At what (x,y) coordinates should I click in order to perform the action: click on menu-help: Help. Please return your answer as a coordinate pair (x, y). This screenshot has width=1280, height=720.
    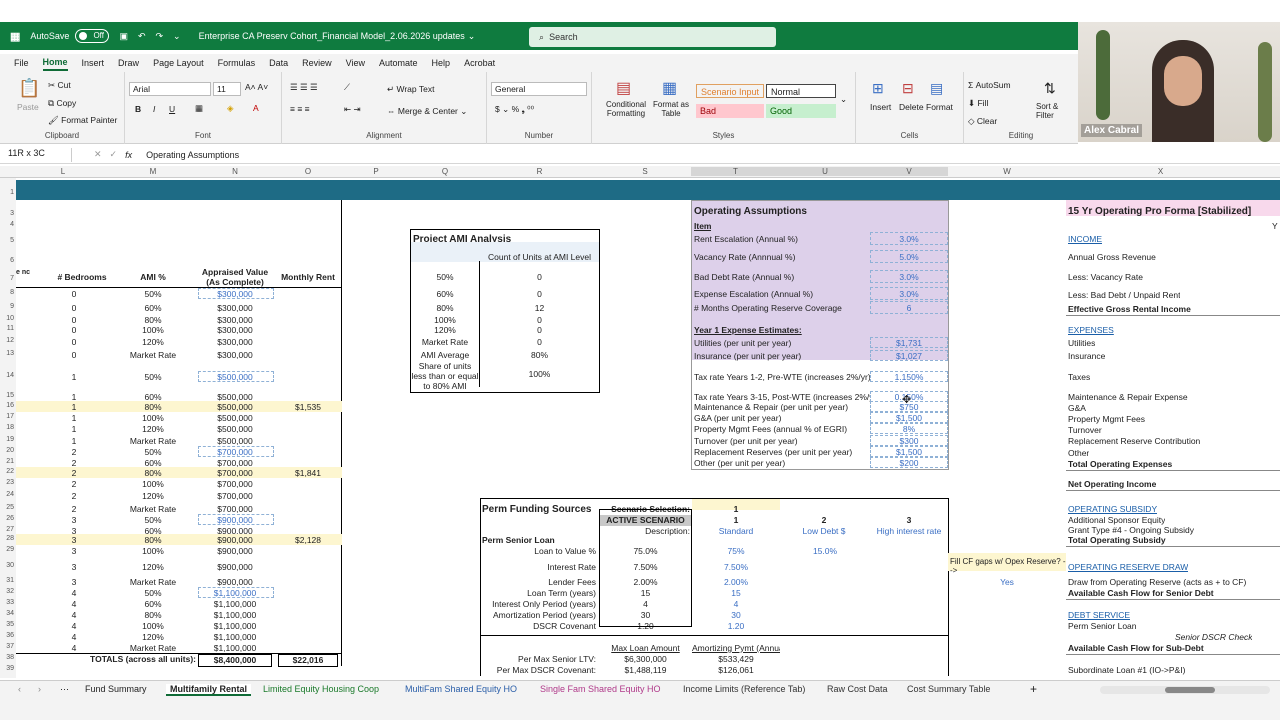
    Looking at the image, I should click on (441, 63).